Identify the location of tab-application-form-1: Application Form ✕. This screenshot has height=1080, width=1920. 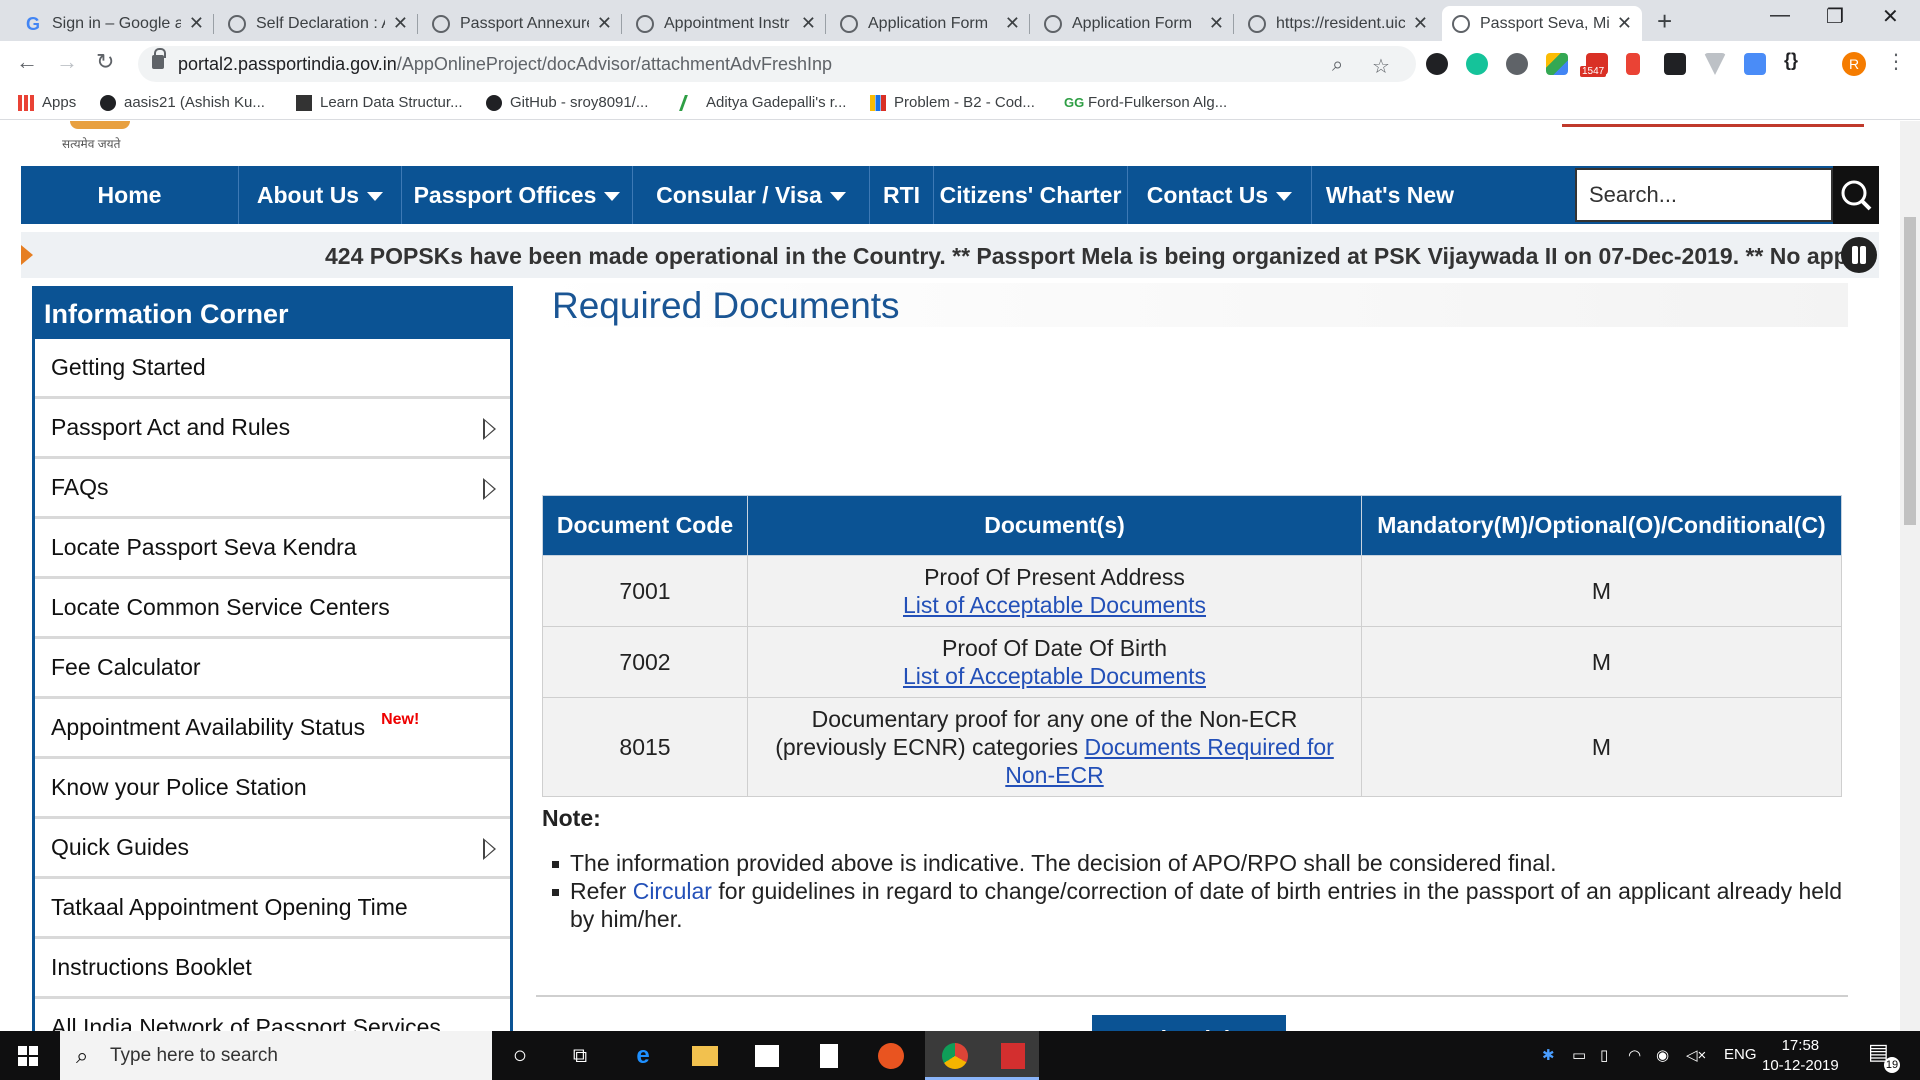
(930, 23).